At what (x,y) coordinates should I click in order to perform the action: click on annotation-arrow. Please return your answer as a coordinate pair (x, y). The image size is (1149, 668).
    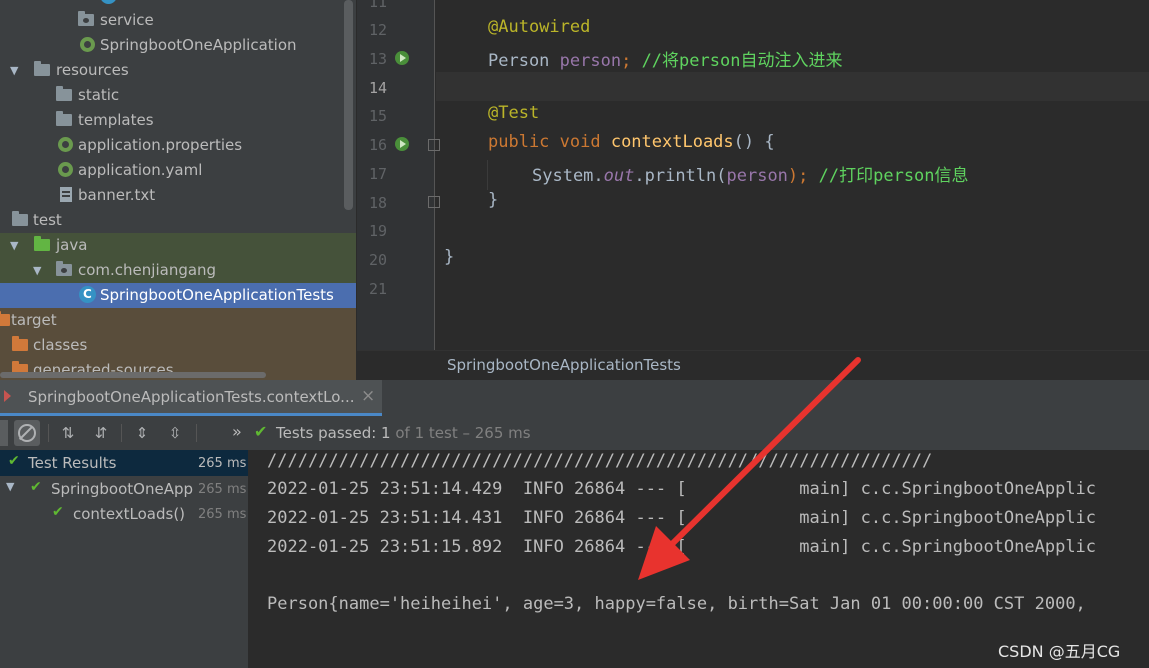
    Looking at the image, I should click on (749, 468).